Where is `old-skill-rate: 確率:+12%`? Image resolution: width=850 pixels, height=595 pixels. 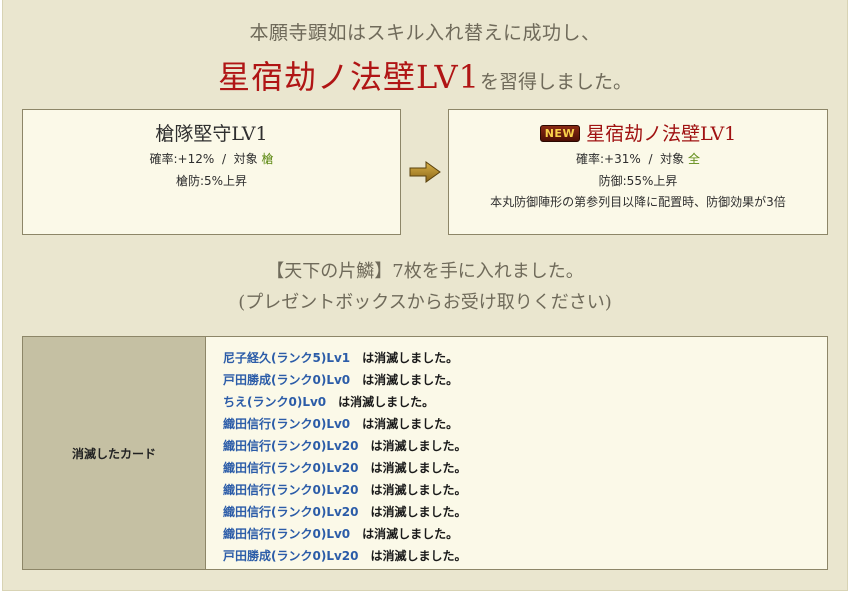 old-skill-rate: 確率:+12% is located at coordinates (182, 159).